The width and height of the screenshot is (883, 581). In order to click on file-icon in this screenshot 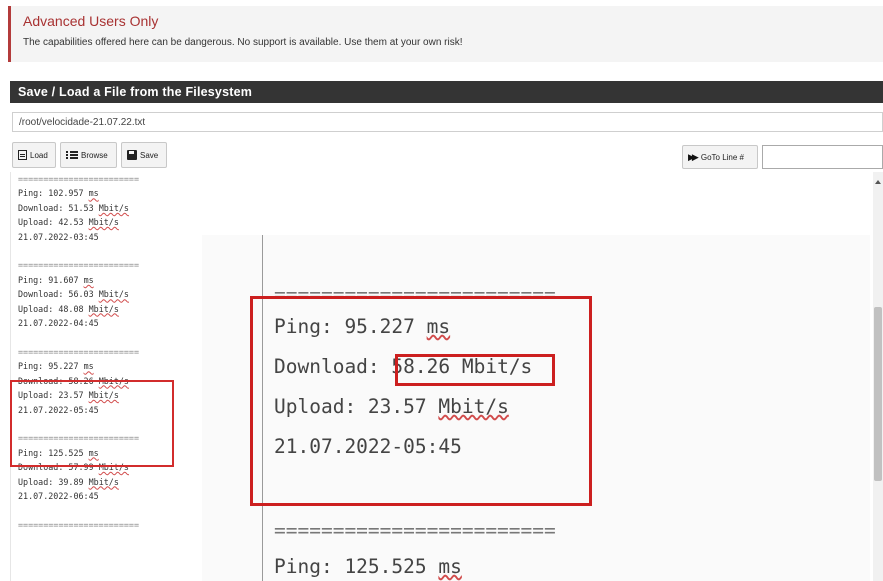, I will do `click(22, 155)`.